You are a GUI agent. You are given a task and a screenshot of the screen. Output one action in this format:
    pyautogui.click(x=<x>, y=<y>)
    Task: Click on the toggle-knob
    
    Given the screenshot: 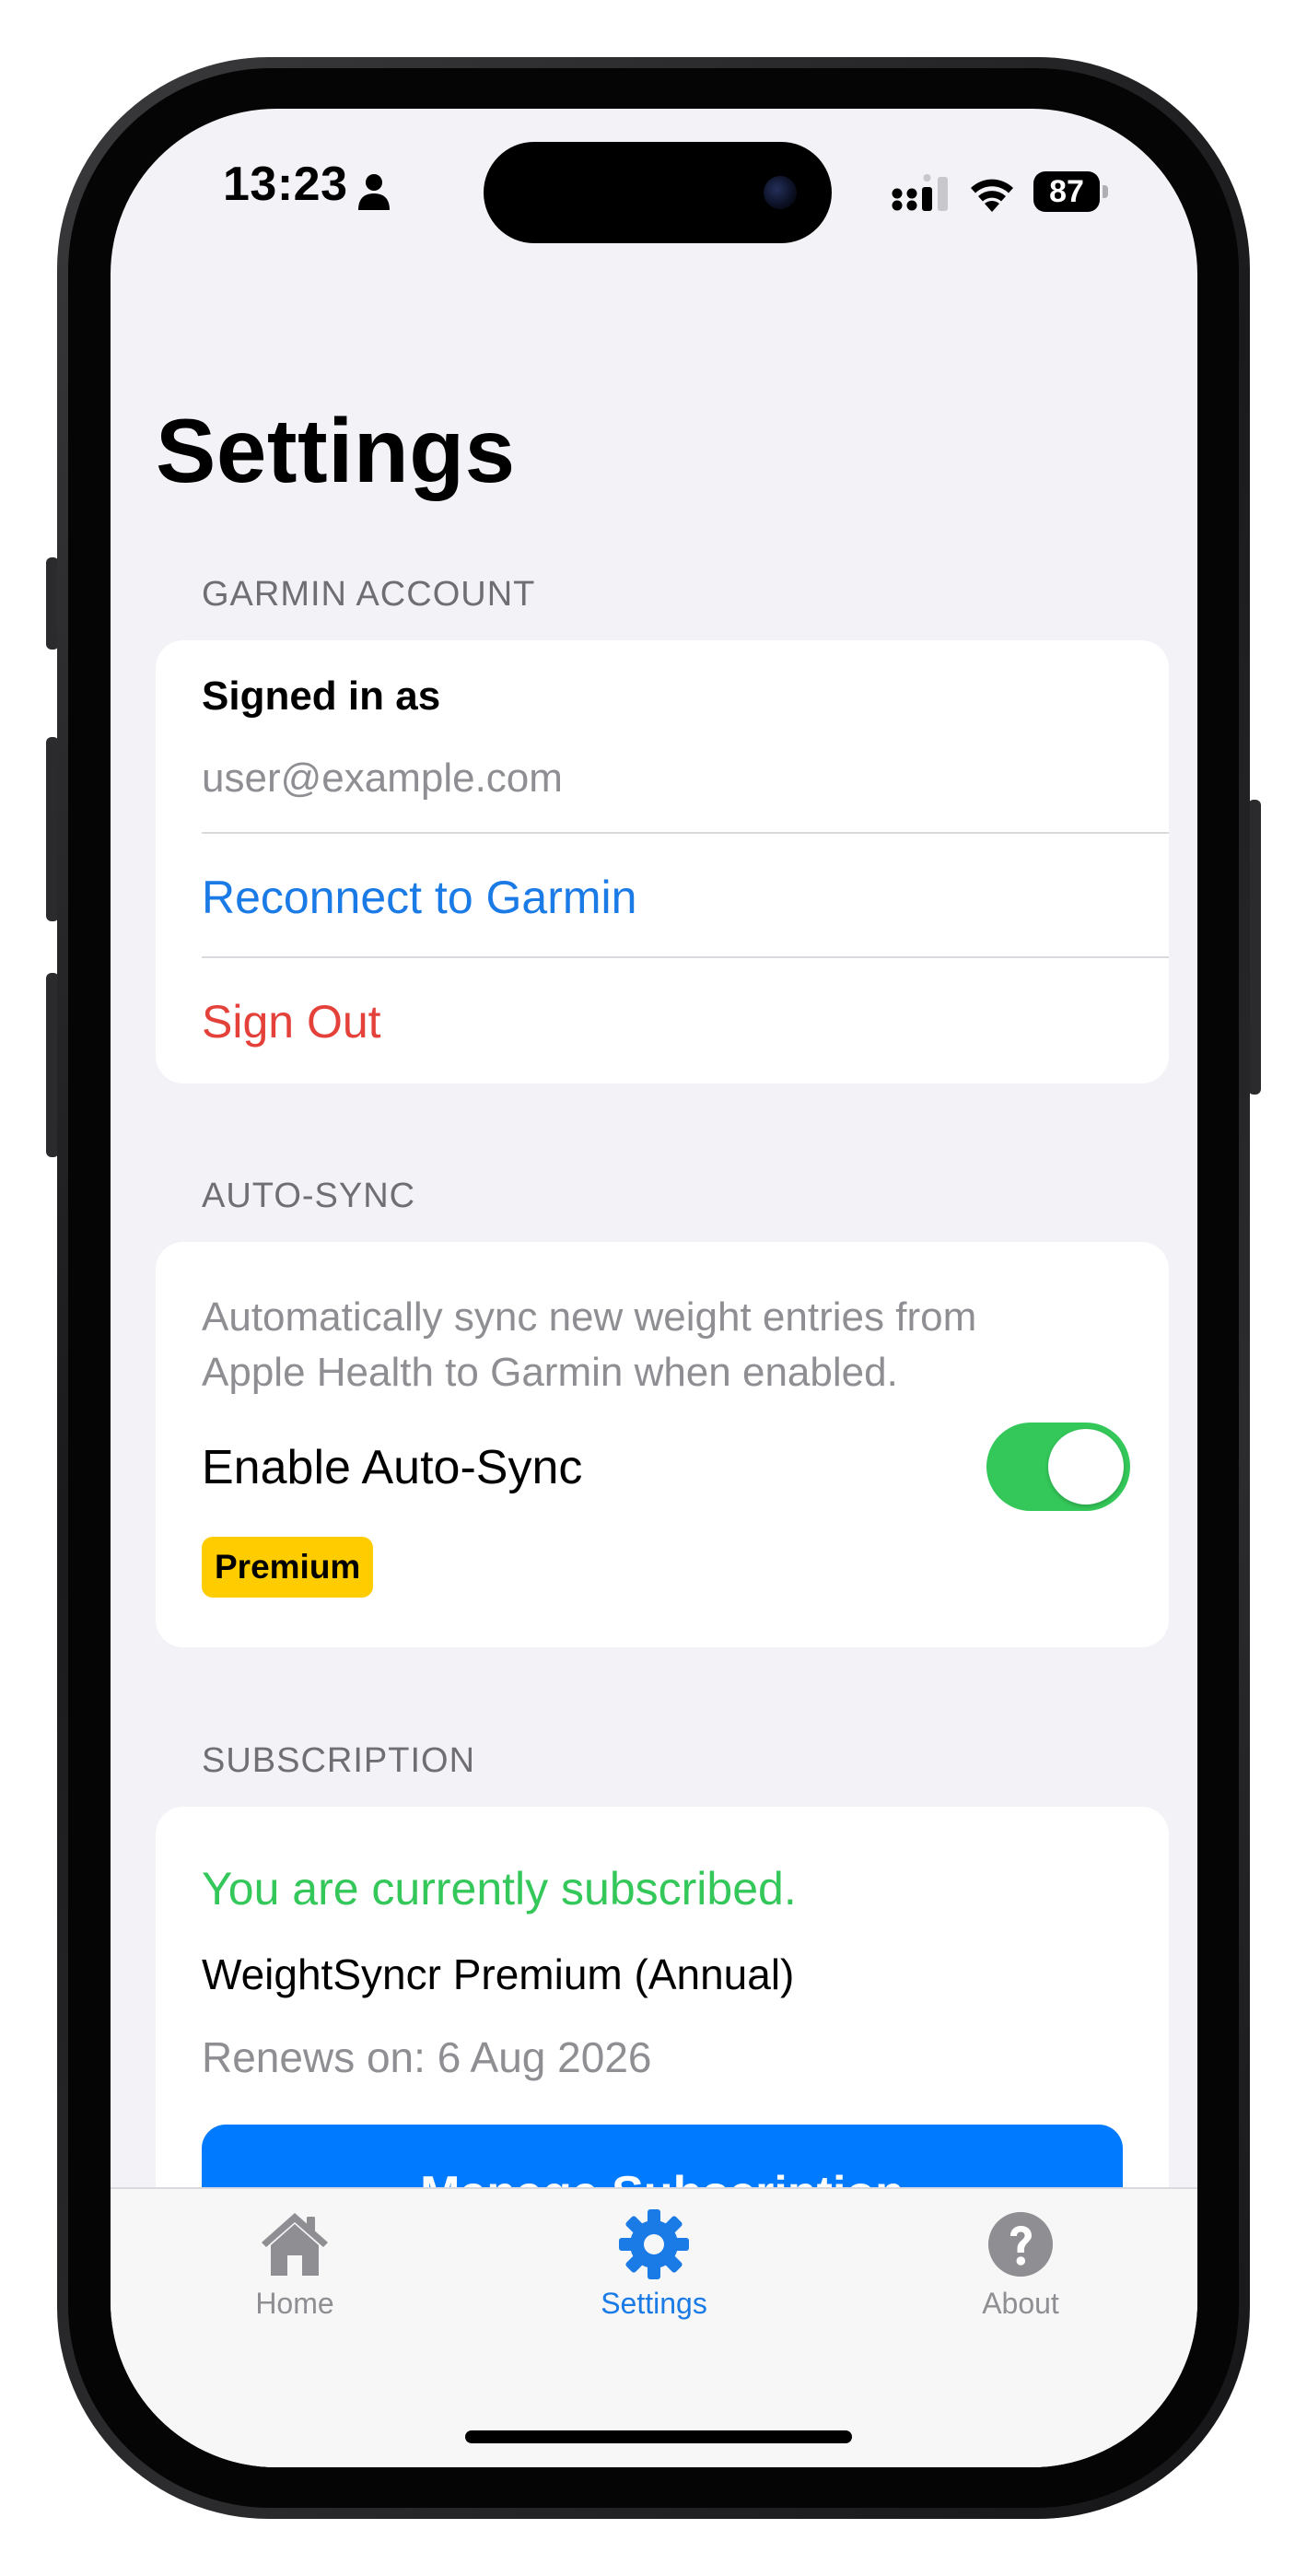 What is the action you would take?
    pyautogui.click(x=1086, y=1467)
    